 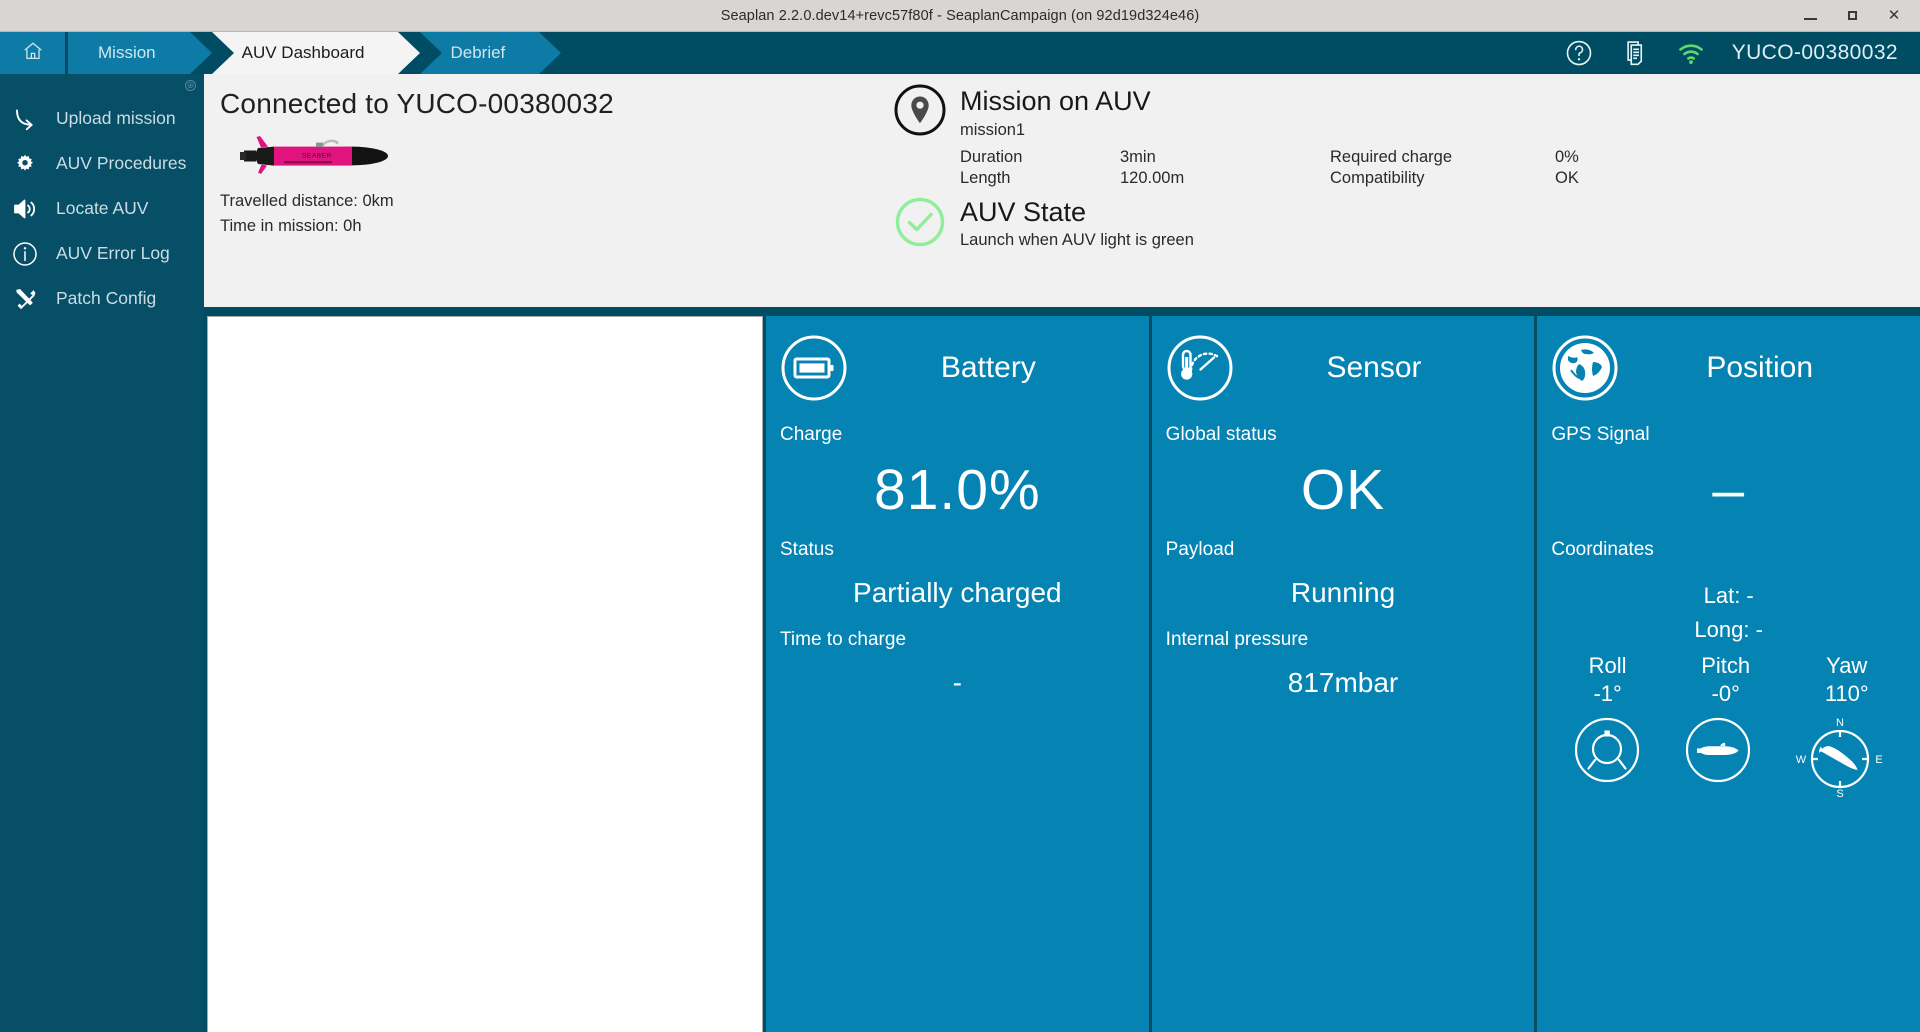 I want to click on gps-signal-value: –, so click(x=1729, y=490).